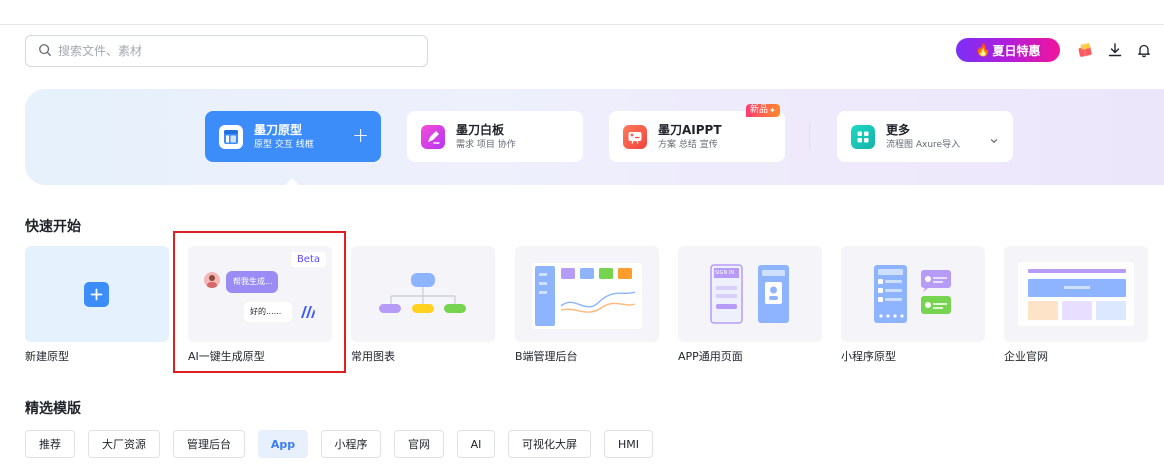  Describe the element at coordinates (898, 129) in the screenshot. I see `card-title: 更多` at that location.